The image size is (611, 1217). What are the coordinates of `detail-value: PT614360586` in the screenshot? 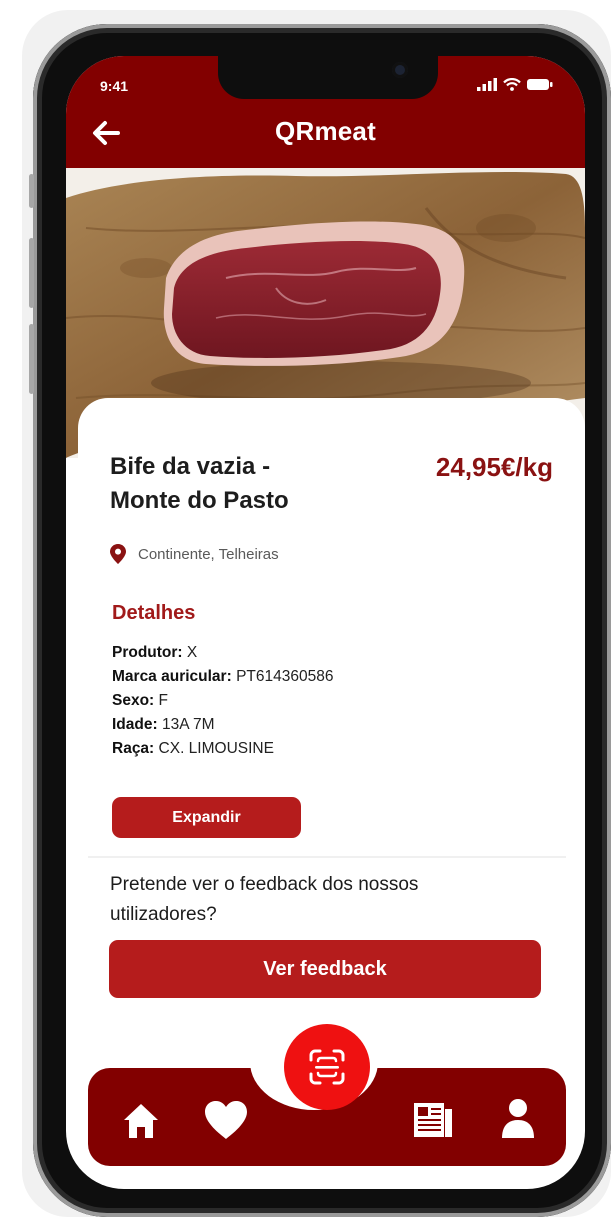 It's located at (285, 676).